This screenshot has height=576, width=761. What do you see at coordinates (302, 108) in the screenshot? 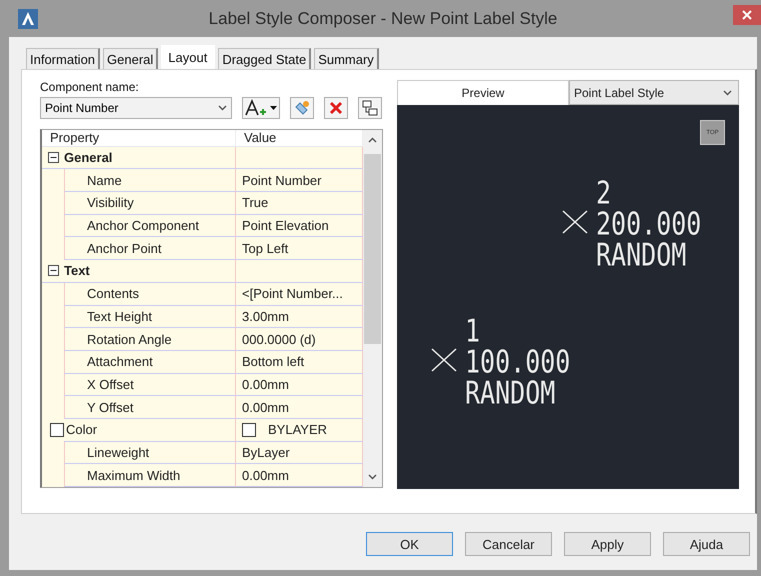
I see `sparkle-button` at bounding box center [302, 108].